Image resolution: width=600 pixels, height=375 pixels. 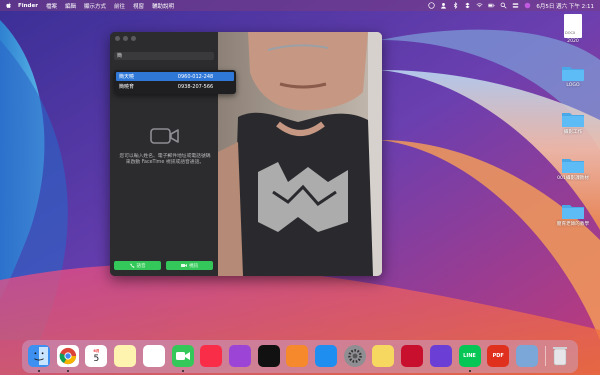 I want to click on finder-icon, so click(x=39, y=356).